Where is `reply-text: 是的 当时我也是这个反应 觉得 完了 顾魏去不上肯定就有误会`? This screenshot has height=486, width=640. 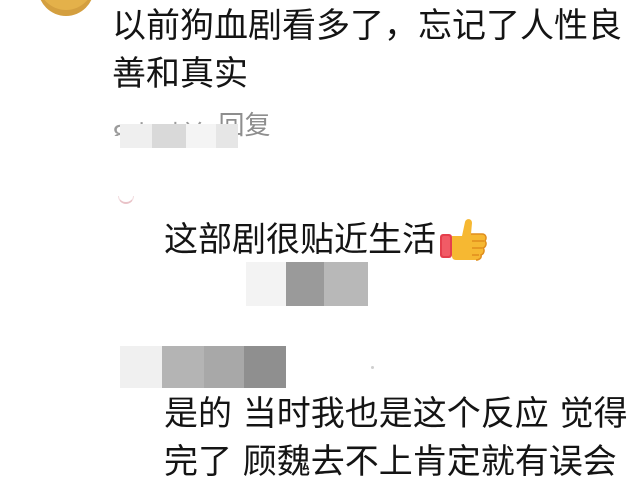 reply-text: 是的 当时我也是这个反应 觉得 完了 顾魏去不上肯定就有误会 is located at coordinates (399, 438).